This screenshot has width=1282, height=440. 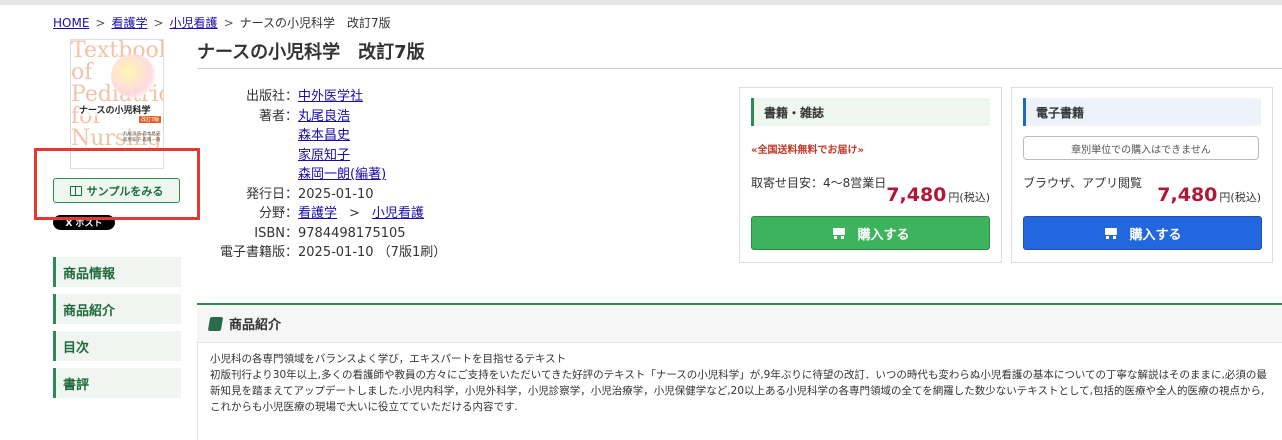 I want to click on sidenav-item-product-intro: 商品紹介, so click(x=117, y=309).